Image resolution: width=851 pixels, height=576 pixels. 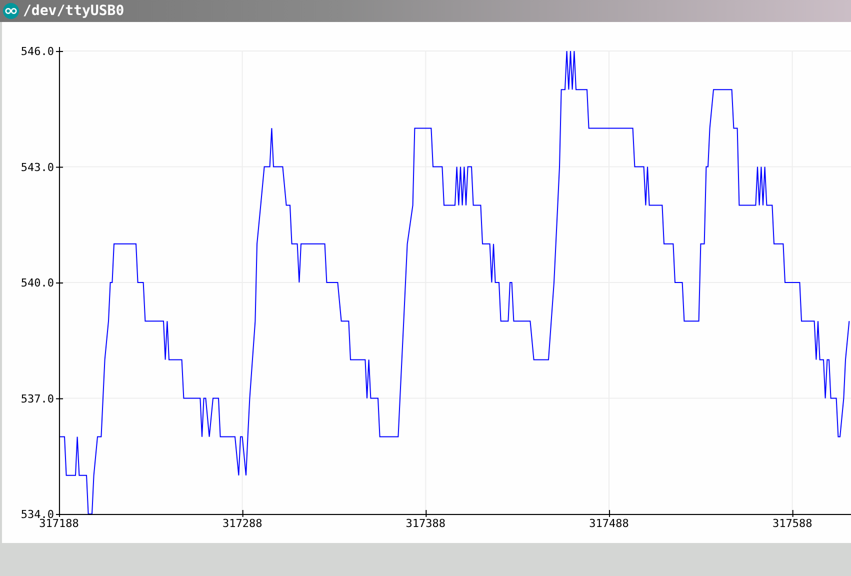 I want to click on x-tick-label: 317488, so click(x=609, y=523).